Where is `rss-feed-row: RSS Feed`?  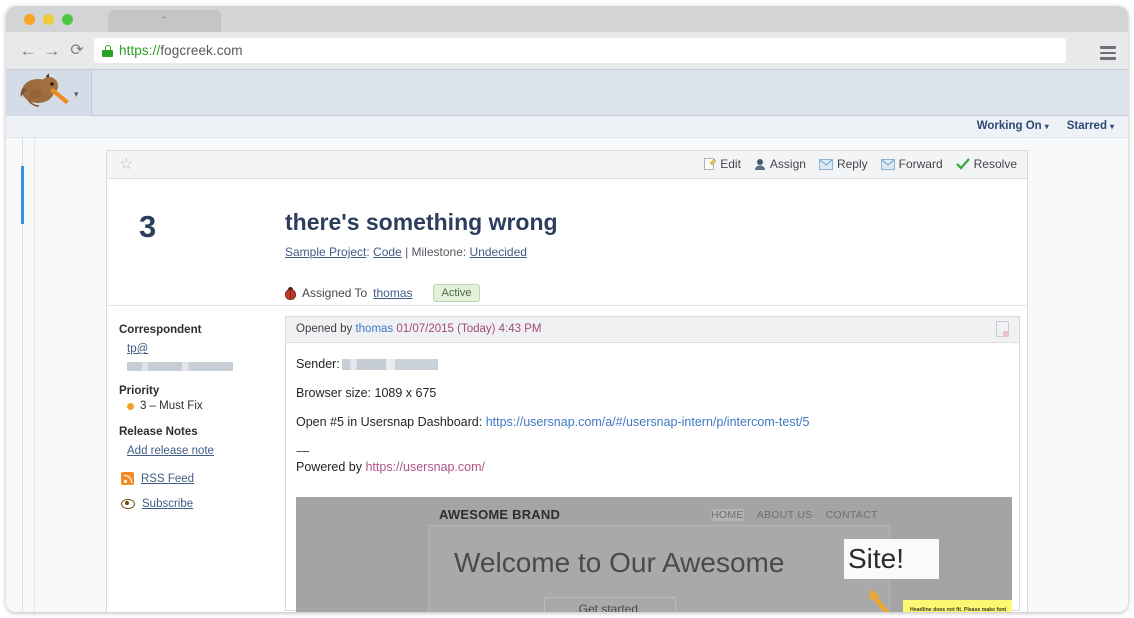
rss-feed-row: RSS Feed is located at coordinates (200, 478).